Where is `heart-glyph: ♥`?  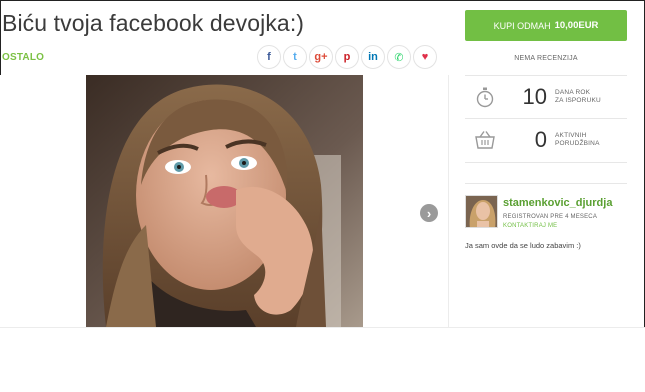
heart-glyph: ♥ is located at coordinates (425, 57).